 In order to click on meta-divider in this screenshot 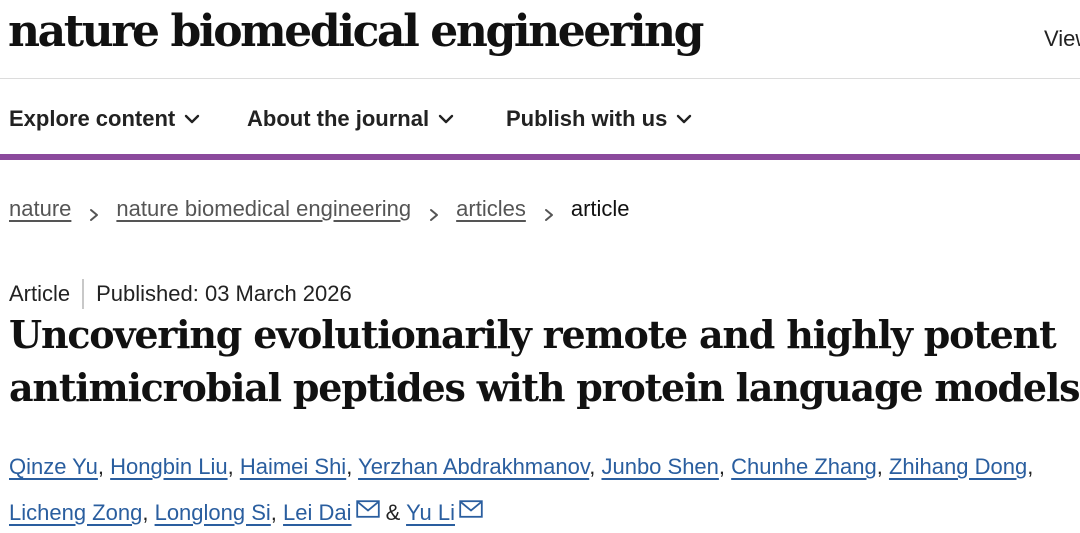, I will do `click(83, 294)`.